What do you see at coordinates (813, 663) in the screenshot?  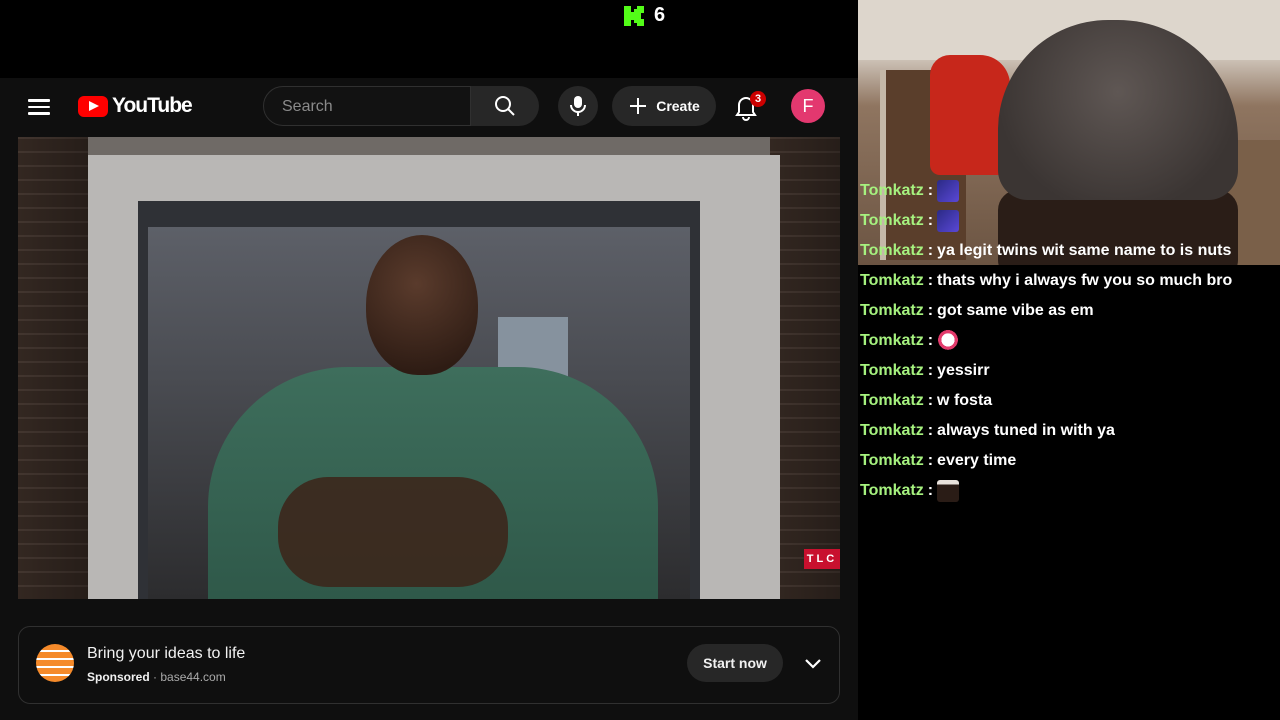 I see `chevron-down-icon` at bounding box center [813, 663].